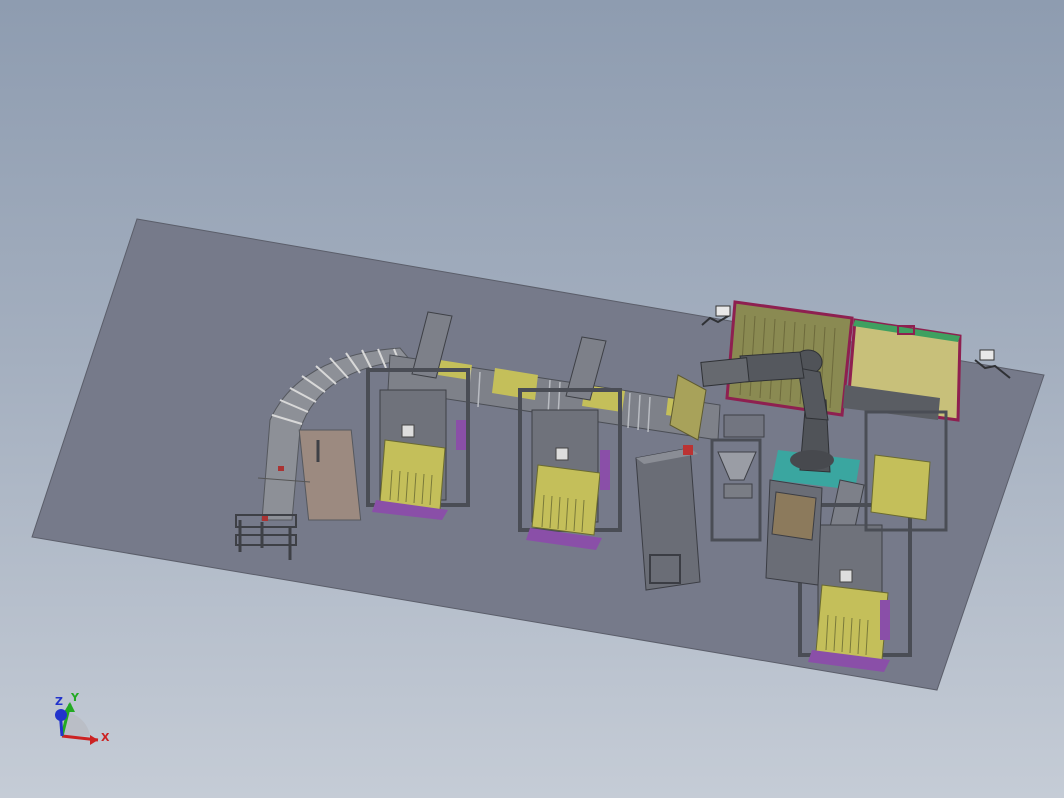 The height and width of the screenshot is (798, 1064). I want to click on axis-triad: X Y Z, so click(82, 718).